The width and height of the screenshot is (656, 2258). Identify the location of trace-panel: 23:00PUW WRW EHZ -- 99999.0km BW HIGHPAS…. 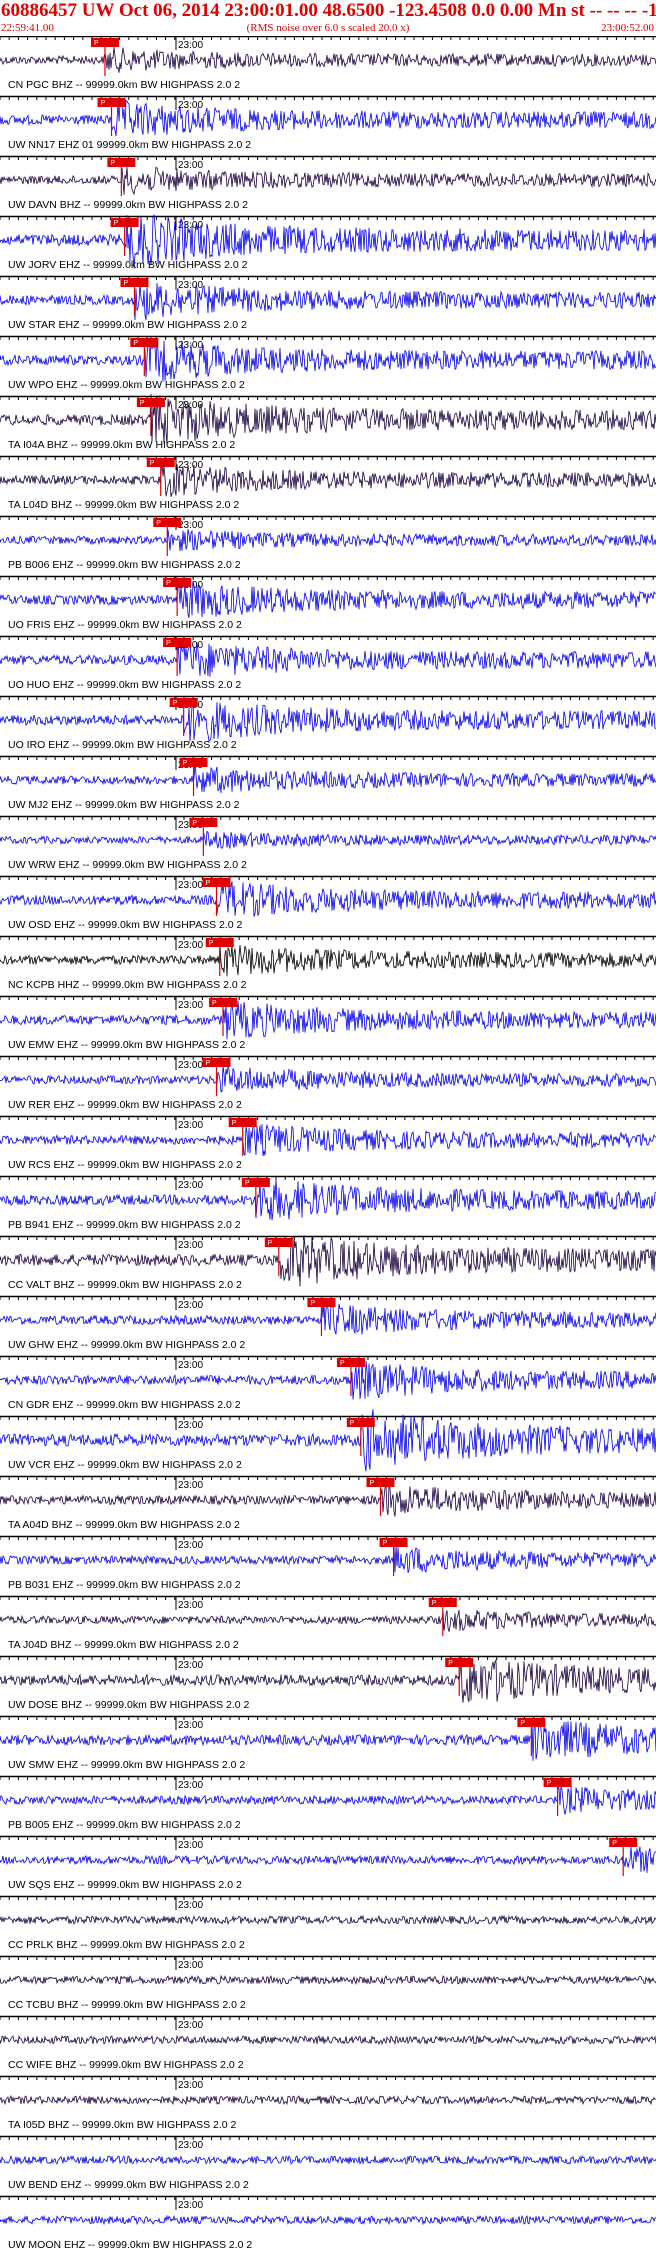
(328, 843).